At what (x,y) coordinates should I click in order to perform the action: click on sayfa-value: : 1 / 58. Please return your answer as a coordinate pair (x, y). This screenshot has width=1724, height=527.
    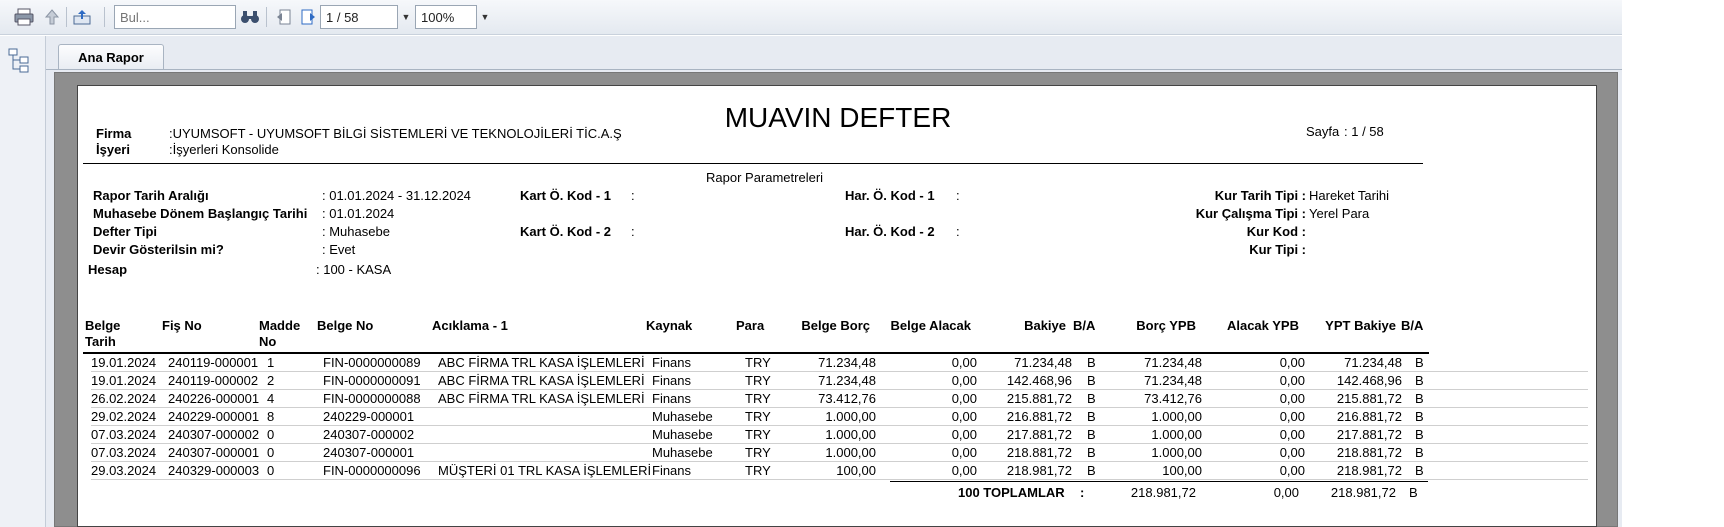
    Looking at the image, I should click on (1364, 131).